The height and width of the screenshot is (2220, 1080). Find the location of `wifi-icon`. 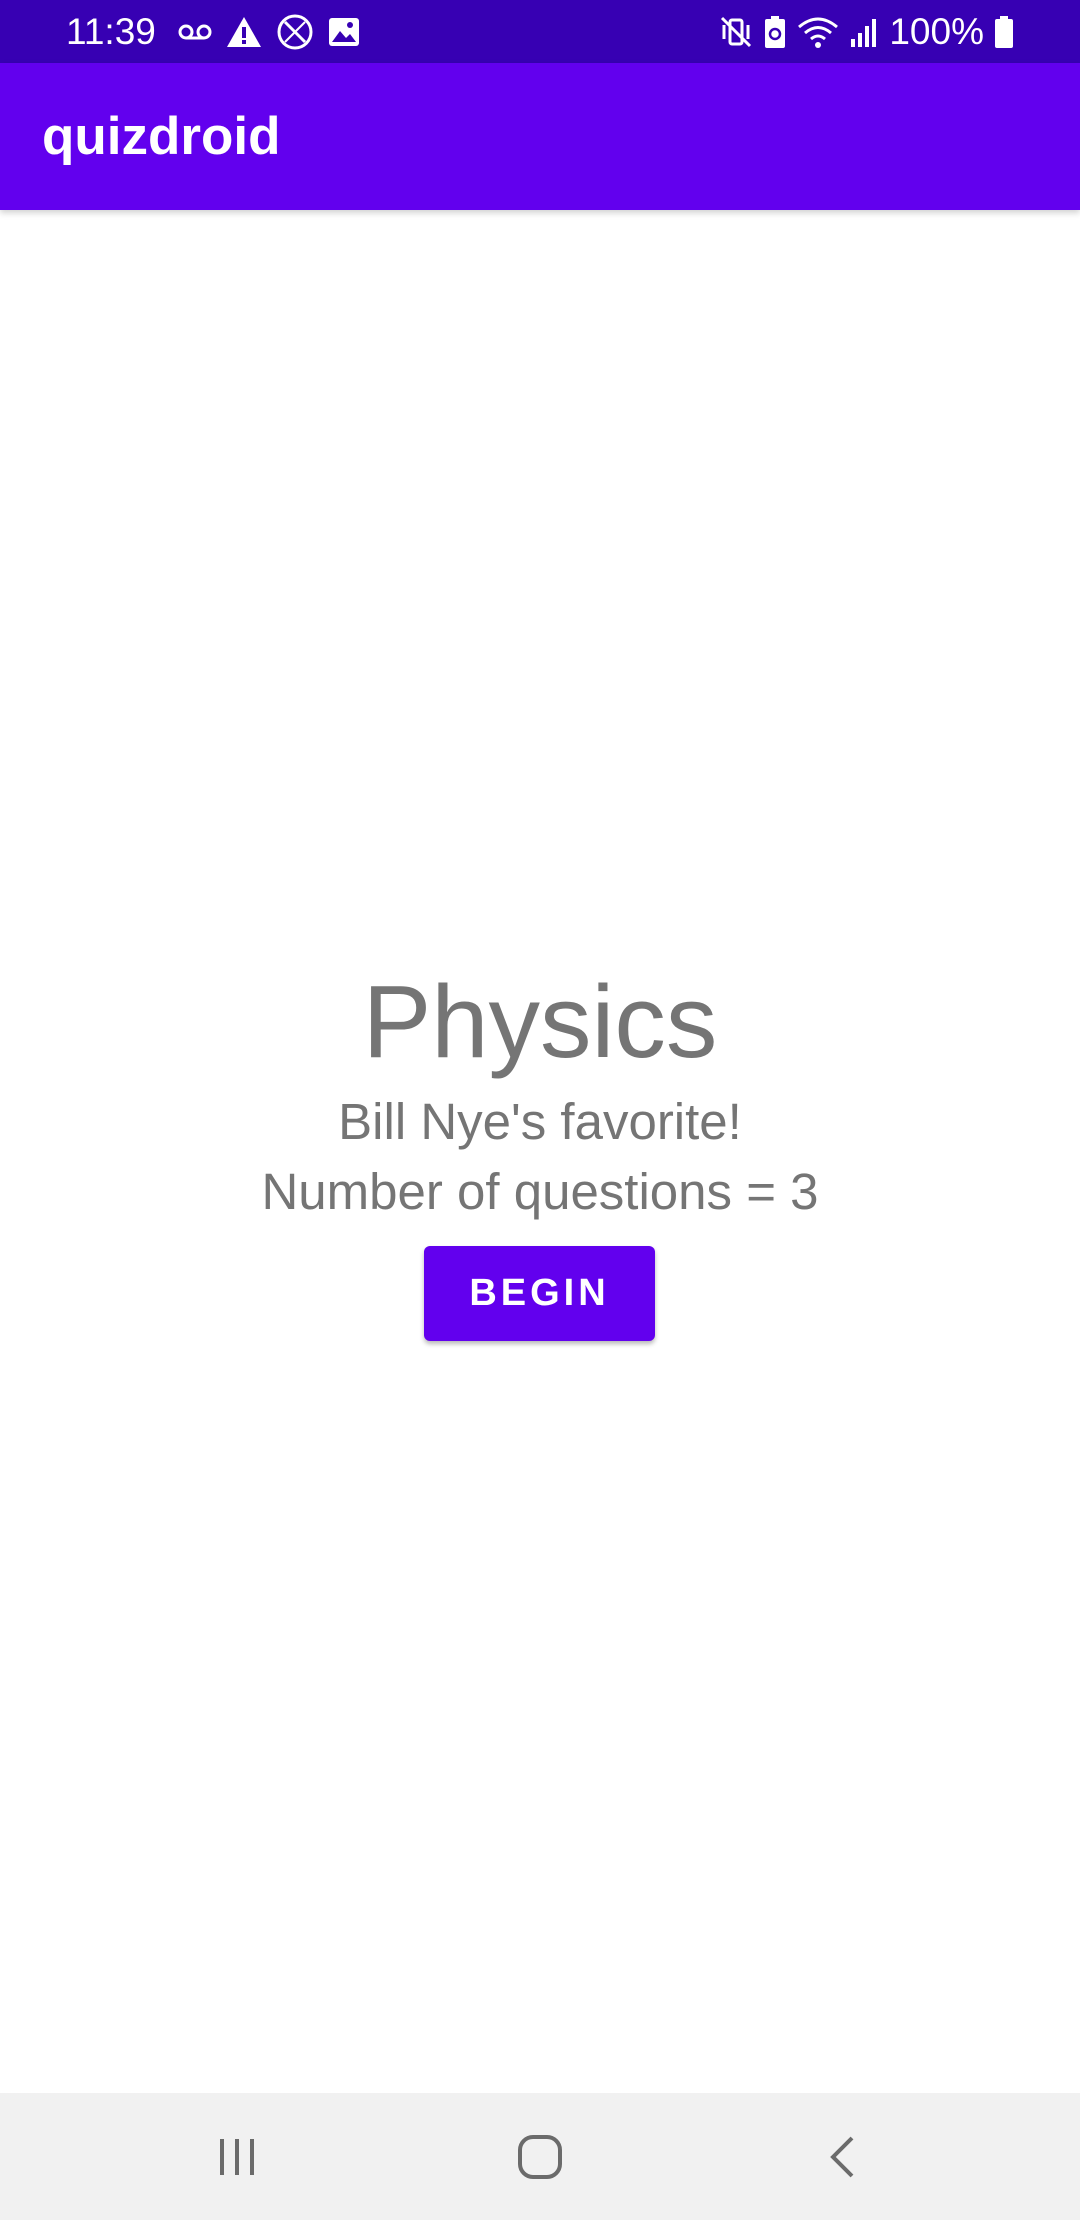

wifi-icon is located at coordinates (818, 32).